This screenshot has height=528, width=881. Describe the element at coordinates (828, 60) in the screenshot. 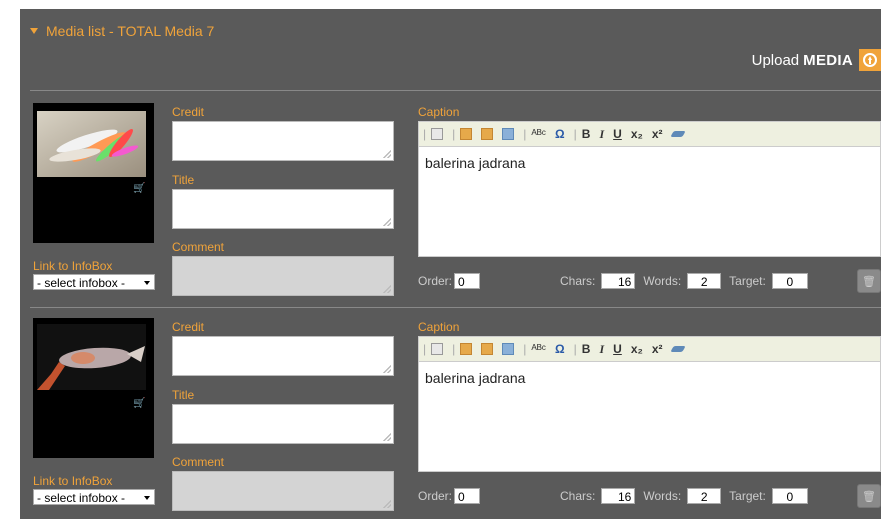

I see `upload-label-bold: MEDIA` at that location.